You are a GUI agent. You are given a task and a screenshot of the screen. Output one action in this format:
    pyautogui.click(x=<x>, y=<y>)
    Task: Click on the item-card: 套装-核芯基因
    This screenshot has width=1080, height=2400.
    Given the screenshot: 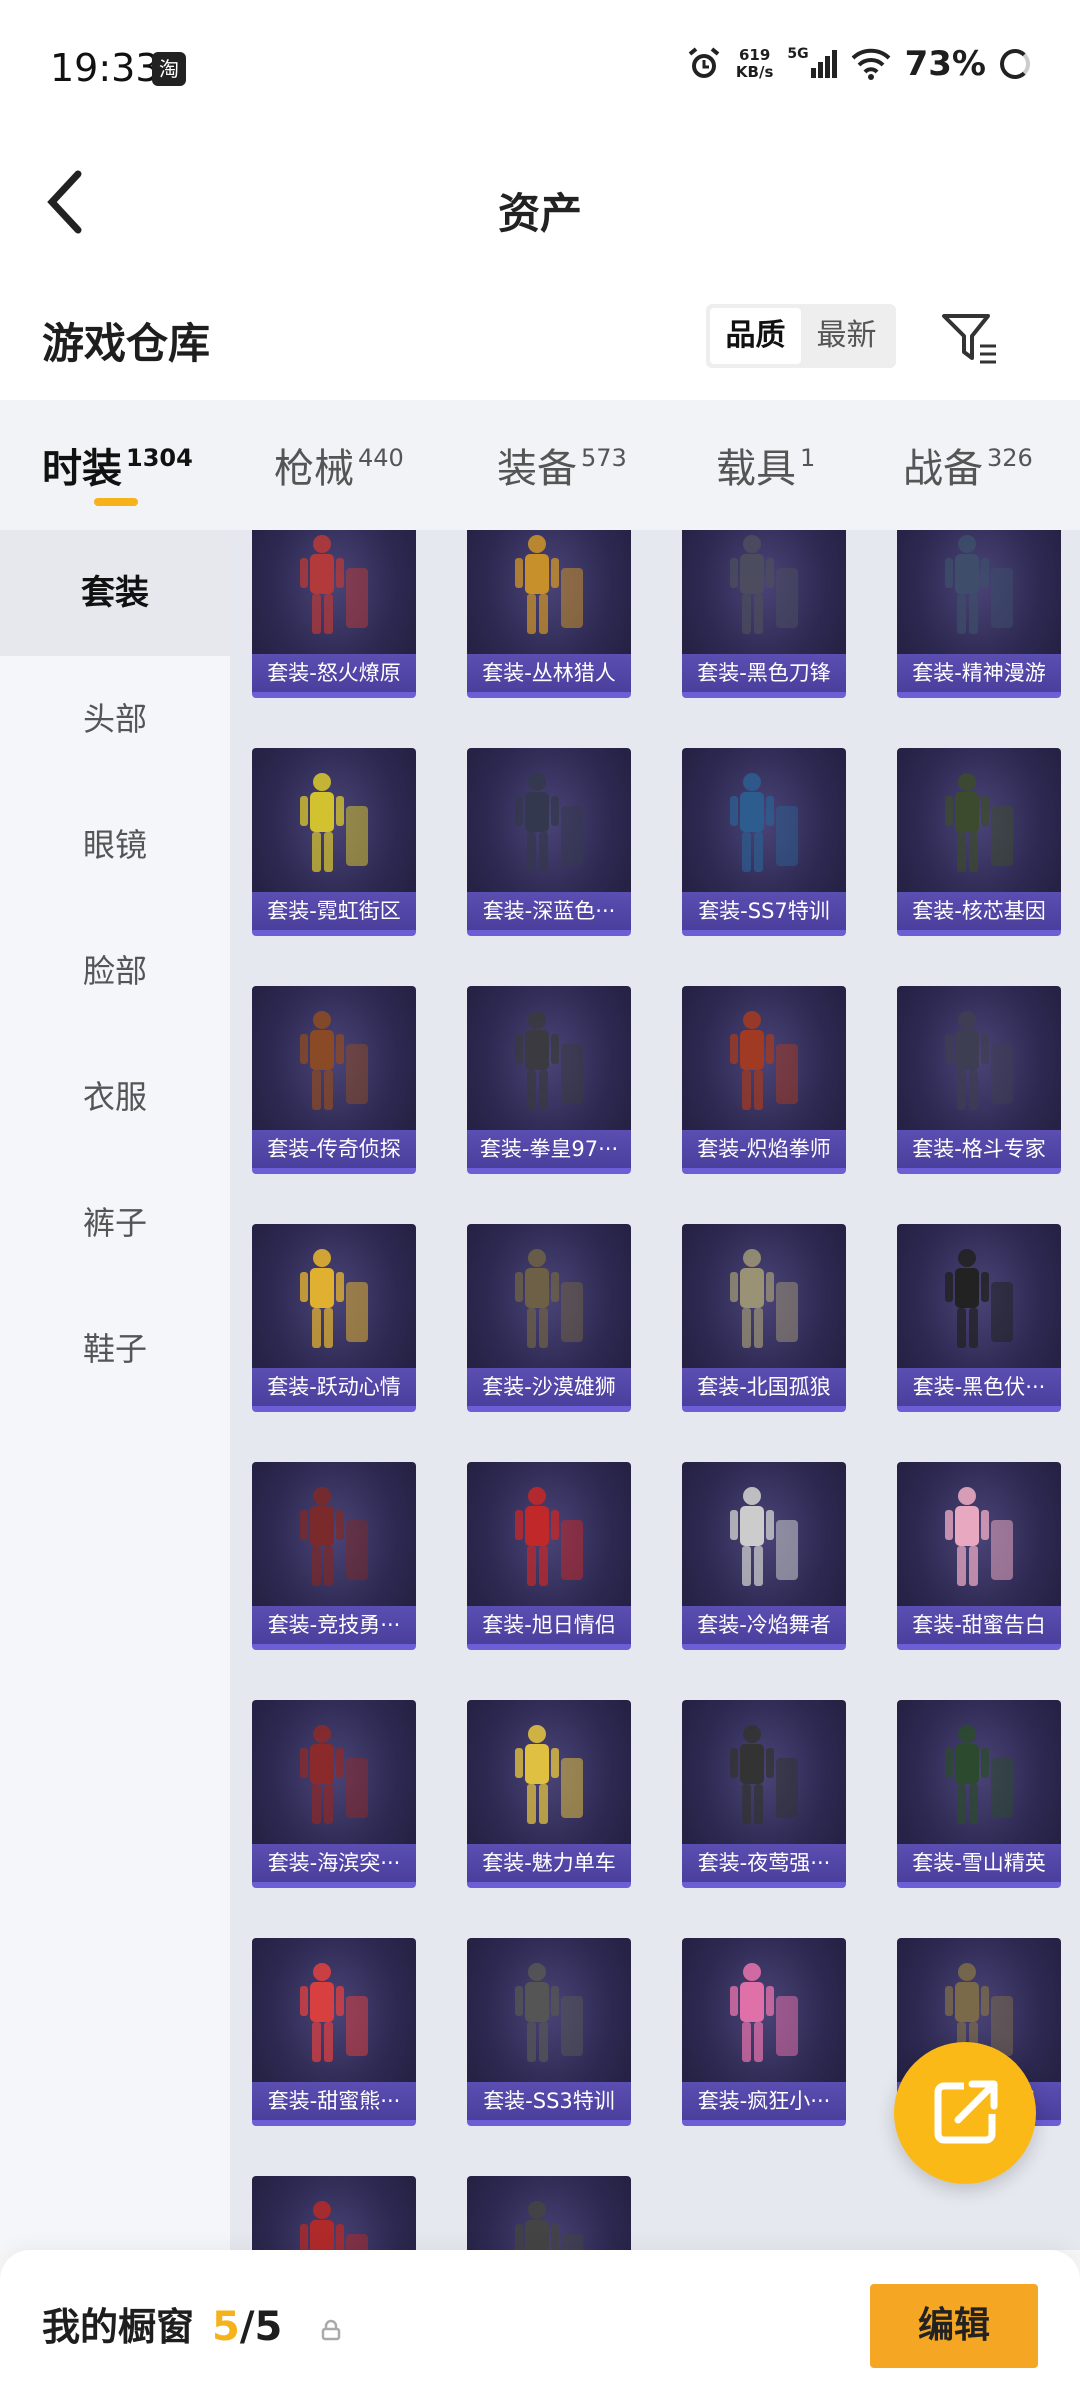 What is the action you would take?
    pyautogui.click(x=979, y=842)
    